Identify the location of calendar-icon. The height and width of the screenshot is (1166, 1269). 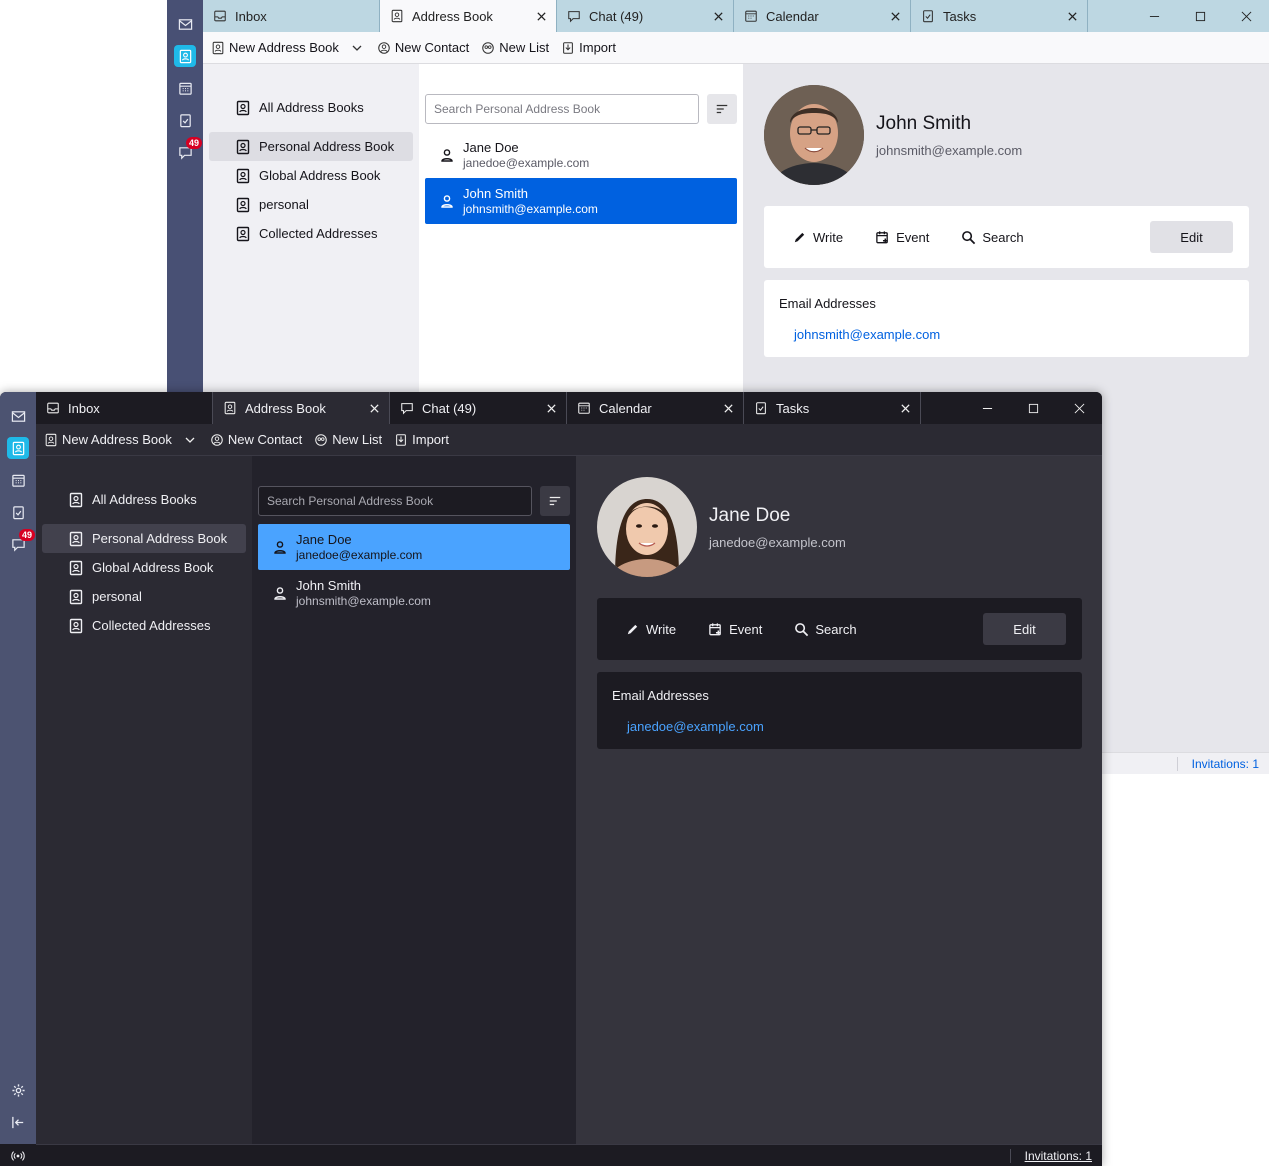
(185, 88).